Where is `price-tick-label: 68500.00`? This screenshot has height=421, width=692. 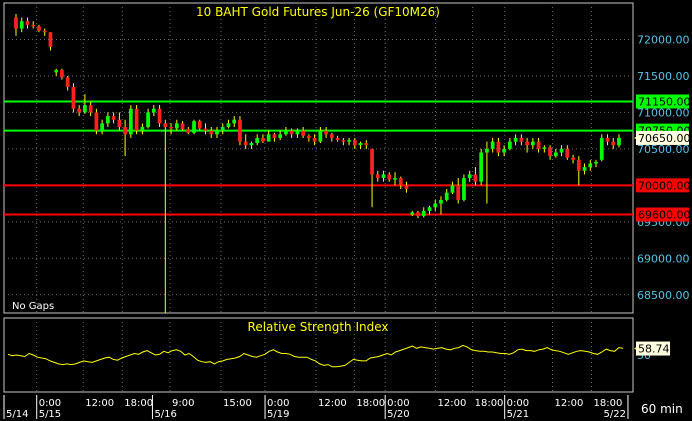 price-tick-label: 68500.00 is located at coordinates (663, 295).